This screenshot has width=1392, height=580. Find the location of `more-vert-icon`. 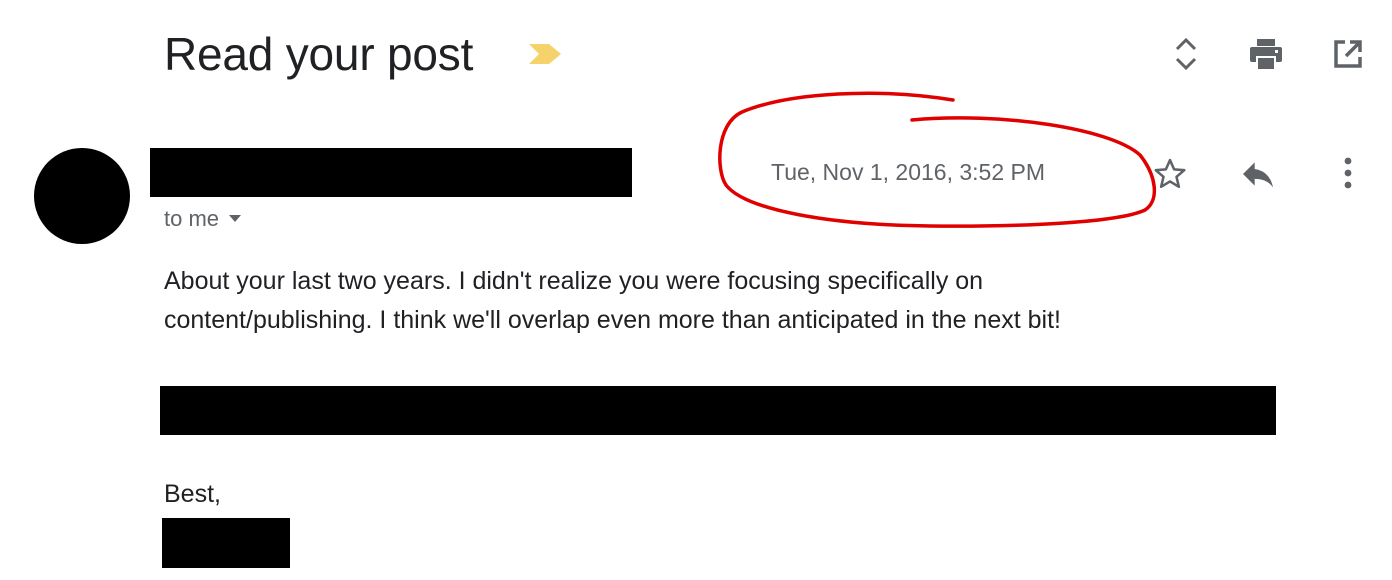

more-vert-icon is located at coordinates (1348, 174).